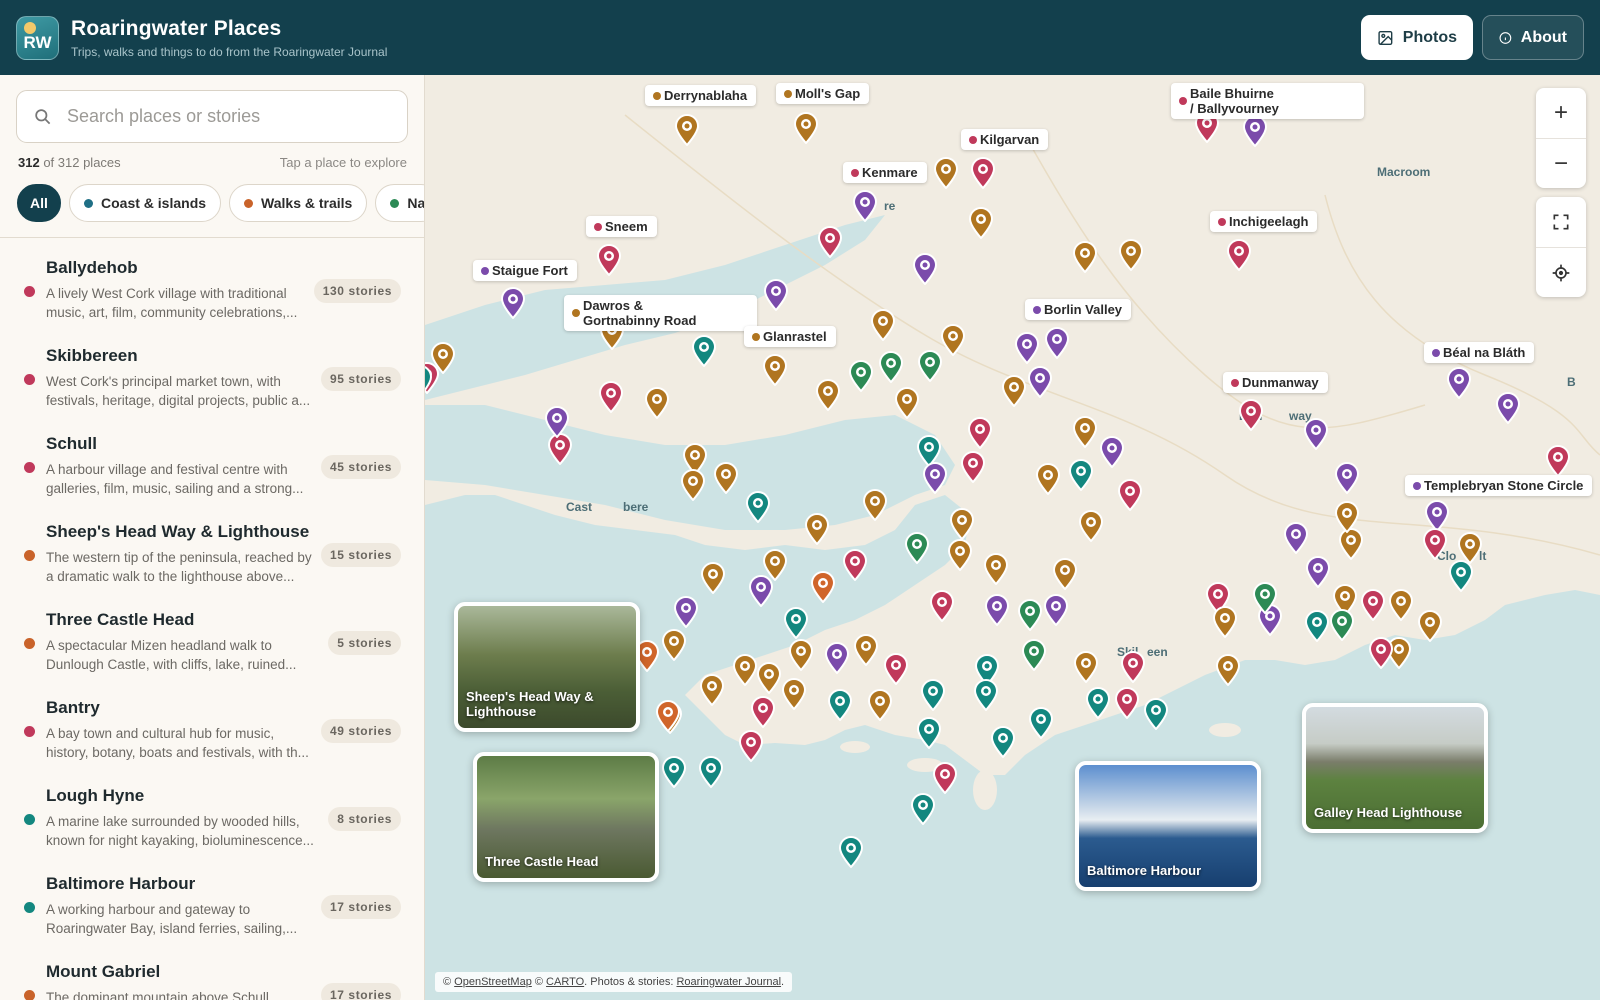 This screenshot has width=1600, height=1000. Describe the element at coordinates (399, 203) in the screenshot. I see `chip-nature: Na` at that location.